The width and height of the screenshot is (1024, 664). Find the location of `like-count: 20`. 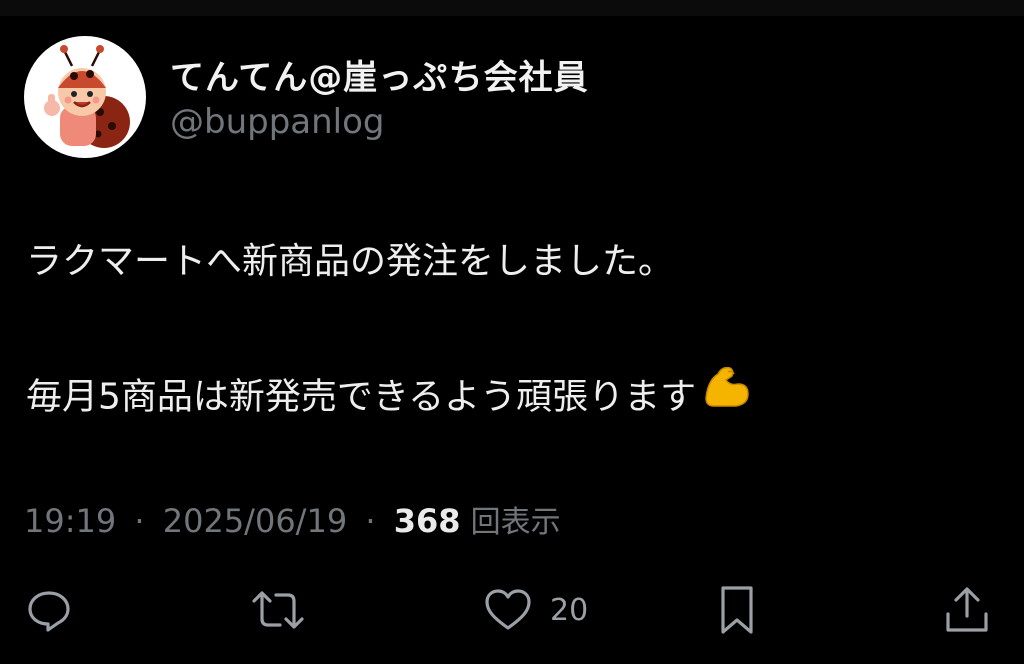

like-count: 20 is located at coordinates (569, 610).